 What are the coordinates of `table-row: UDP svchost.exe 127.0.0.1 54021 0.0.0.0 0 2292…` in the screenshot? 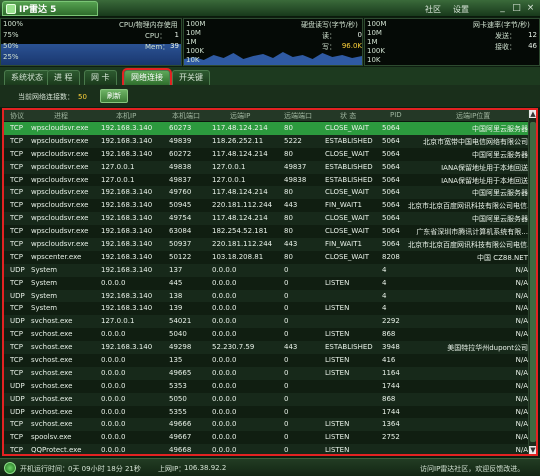 It's located at (267, 322).